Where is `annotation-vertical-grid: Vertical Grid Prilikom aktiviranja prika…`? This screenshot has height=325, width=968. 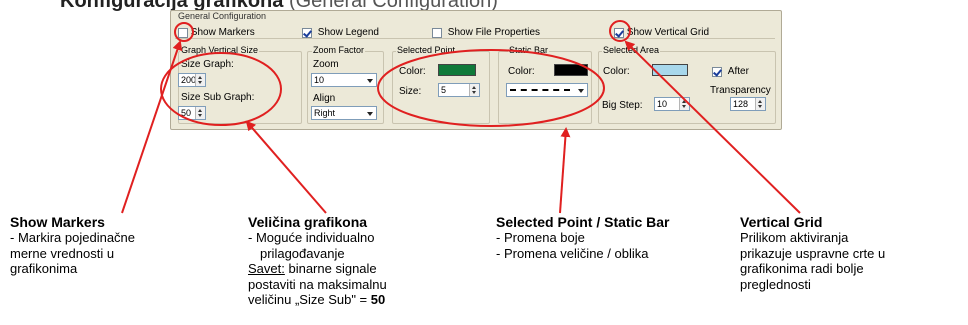 annotation-vertical-grid: Vertical Grid Prilikom aktiviranja prika… is located at coordinates (812, 253).